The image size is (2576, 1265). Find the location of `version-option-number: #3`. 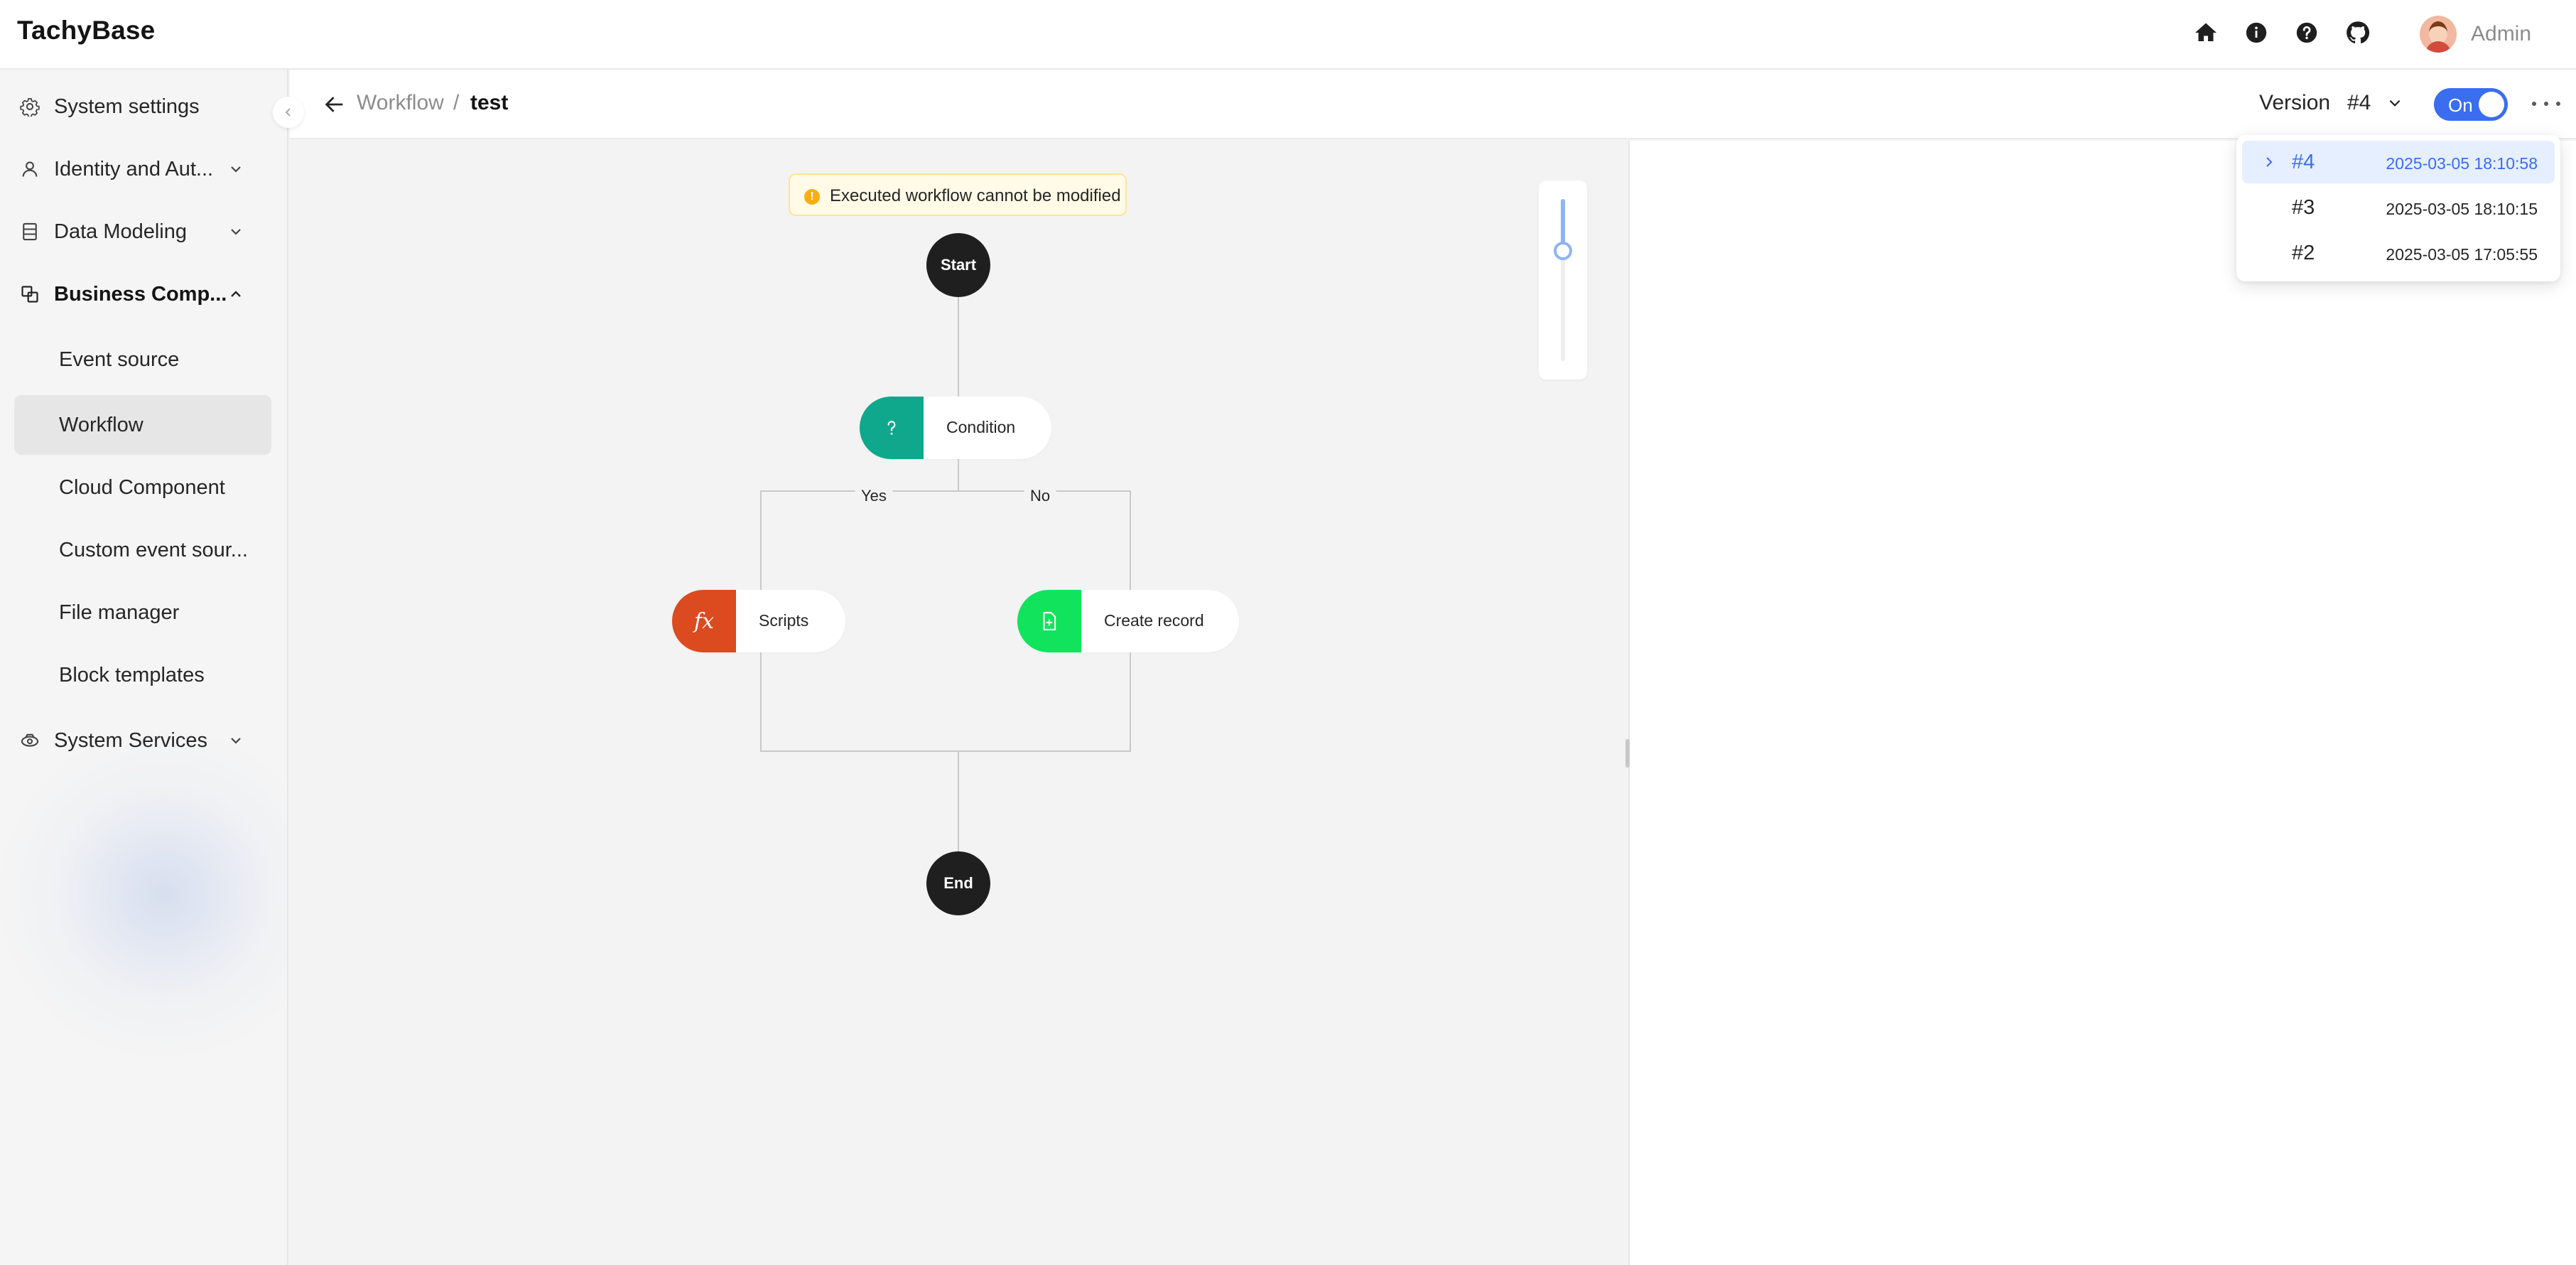

version-option-number: #3 is located at coordinates (2303, 207).